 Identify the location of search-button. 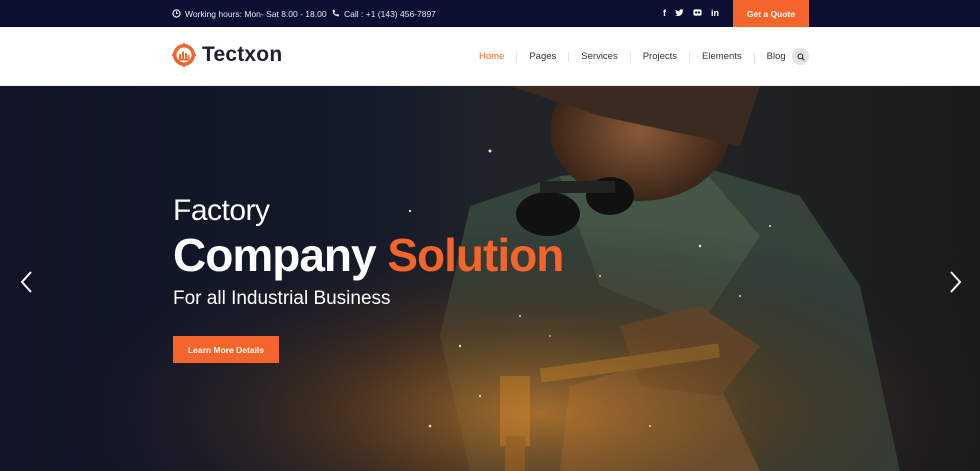
(800, 56).